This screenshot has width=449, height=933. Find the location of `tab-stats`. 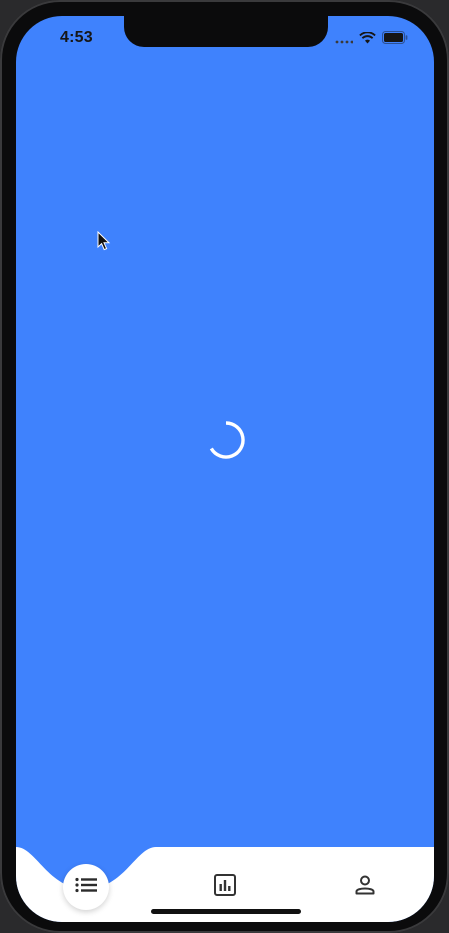

tab-stats is located at coordinates (225, 887).